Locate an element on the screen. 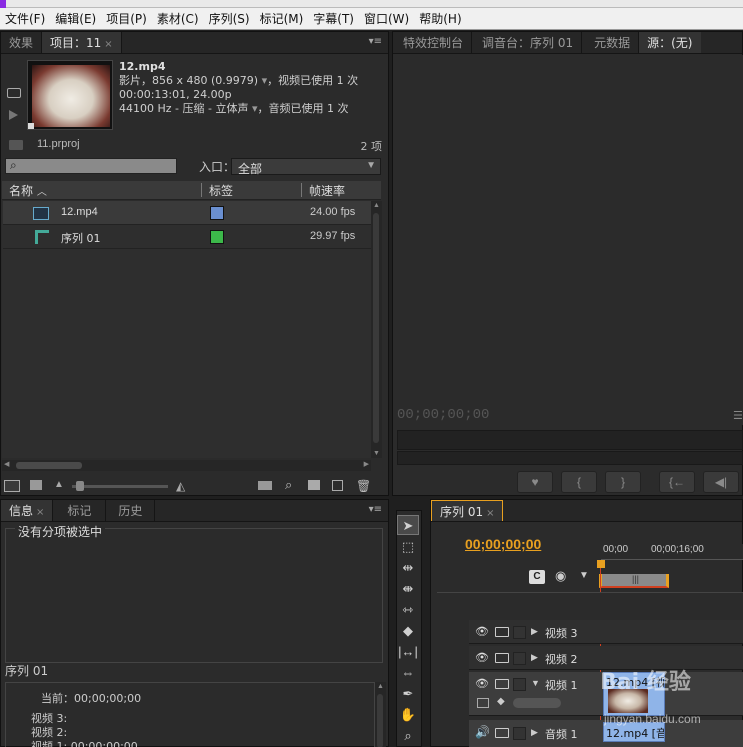 The image size is (743, 747). horizontal-scrollbar: ◀ ▶ is located at coordinates (186, 465).